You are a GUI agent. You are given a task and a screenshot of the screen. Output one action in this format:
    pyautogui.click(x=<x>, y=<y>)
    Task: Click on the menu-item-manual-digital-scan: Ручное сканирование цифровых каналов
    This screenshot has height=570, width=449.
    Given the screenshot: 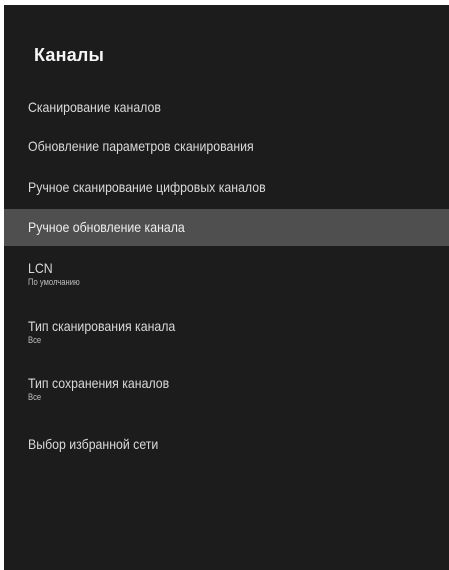 What is the action you would take?
    pyautogui.click(x=226, y=187)
    